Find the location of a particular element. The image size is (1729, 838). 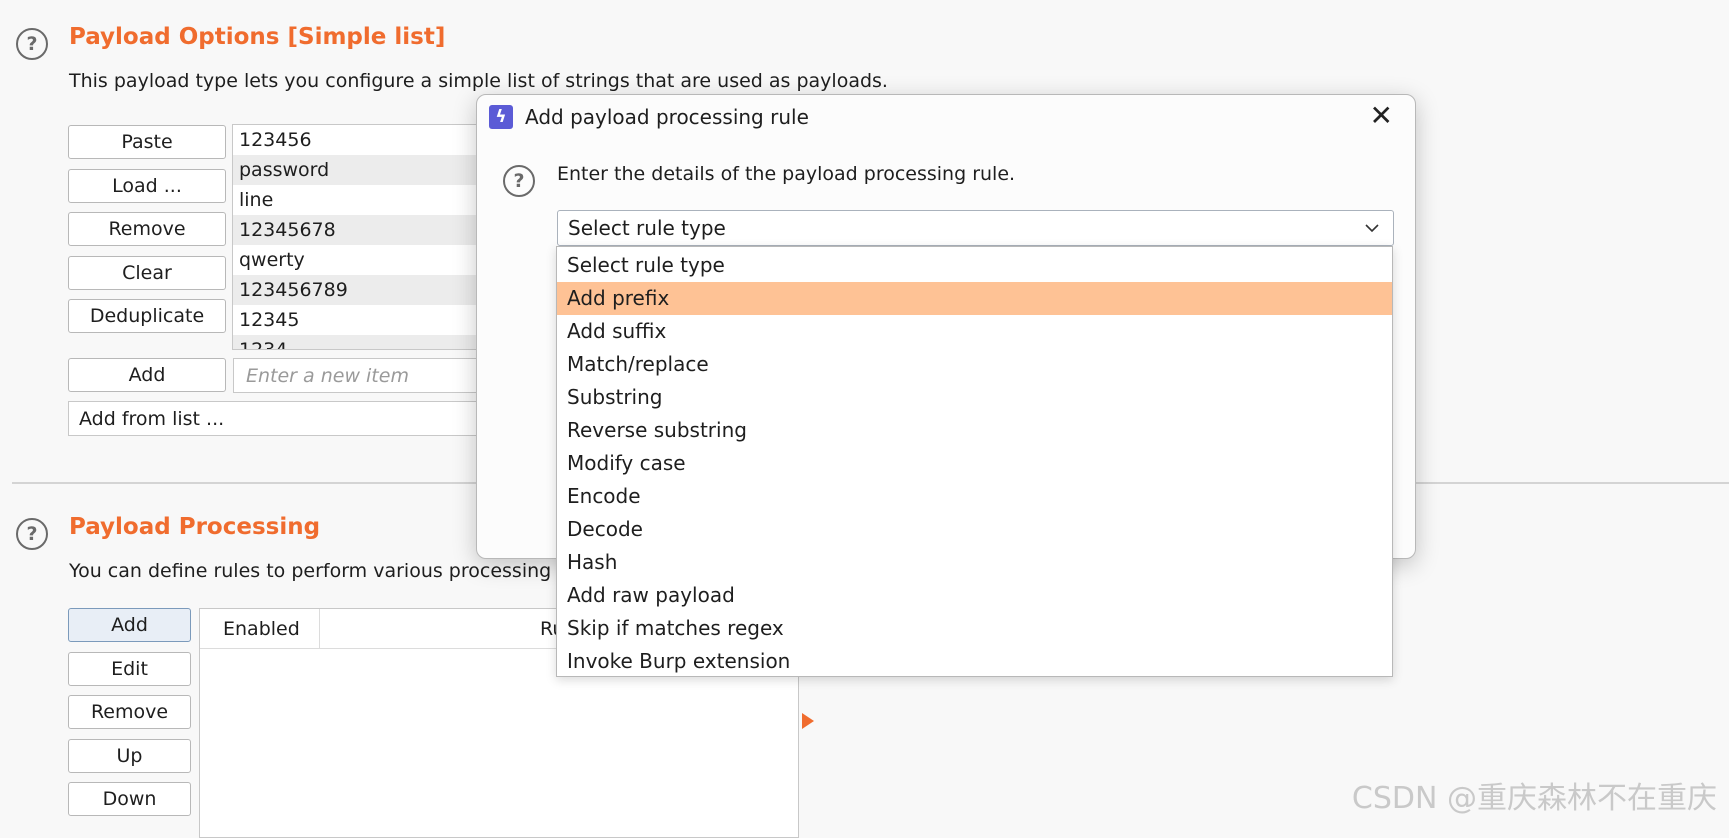

option-invoke-burp-extension: Invoke Burp extension is located at coordinates (974, 661).